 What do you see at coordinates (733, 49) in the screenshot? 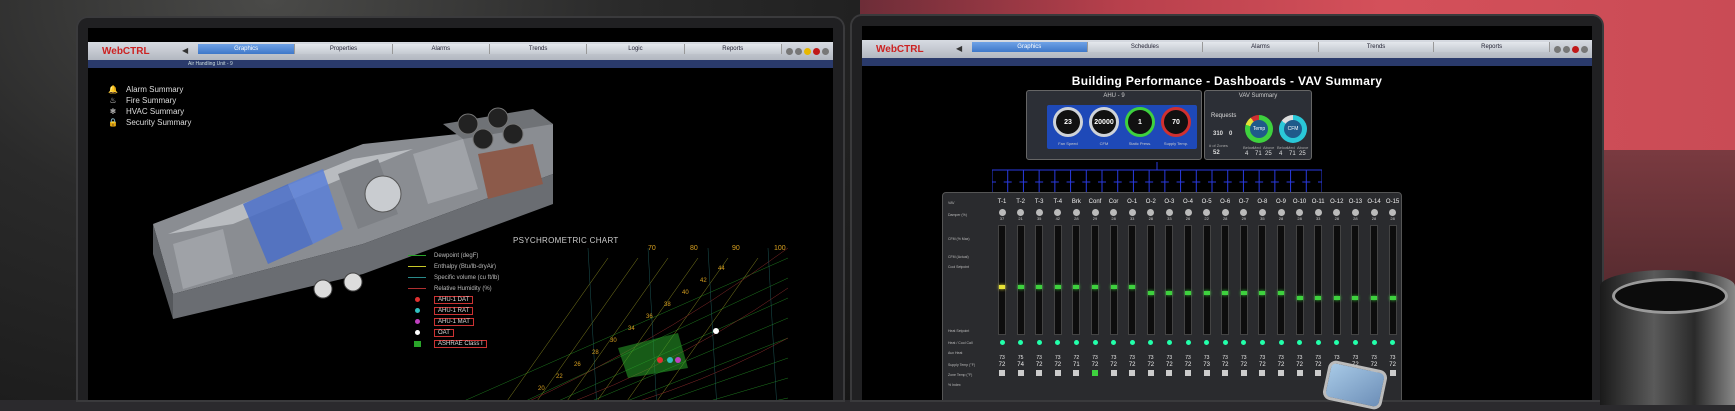
I see `left-tab-5: Reports` at bounding box center [733, 49].